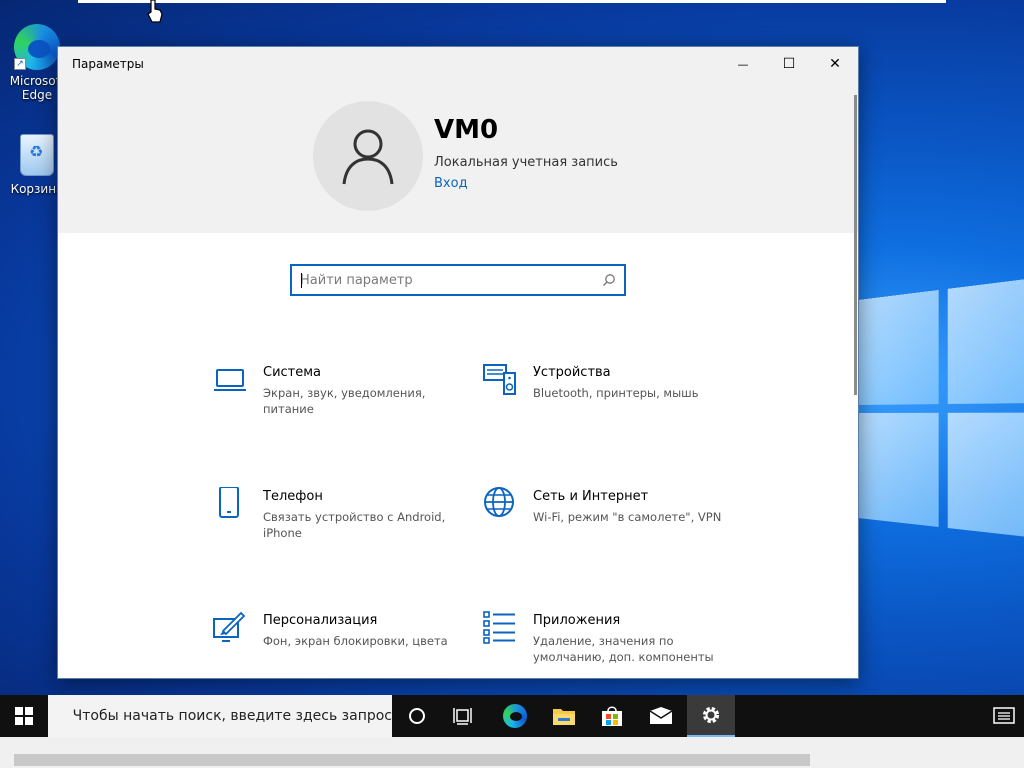 The image size is (1024, 768). I want to click on task-view-button, so click(463, 716).